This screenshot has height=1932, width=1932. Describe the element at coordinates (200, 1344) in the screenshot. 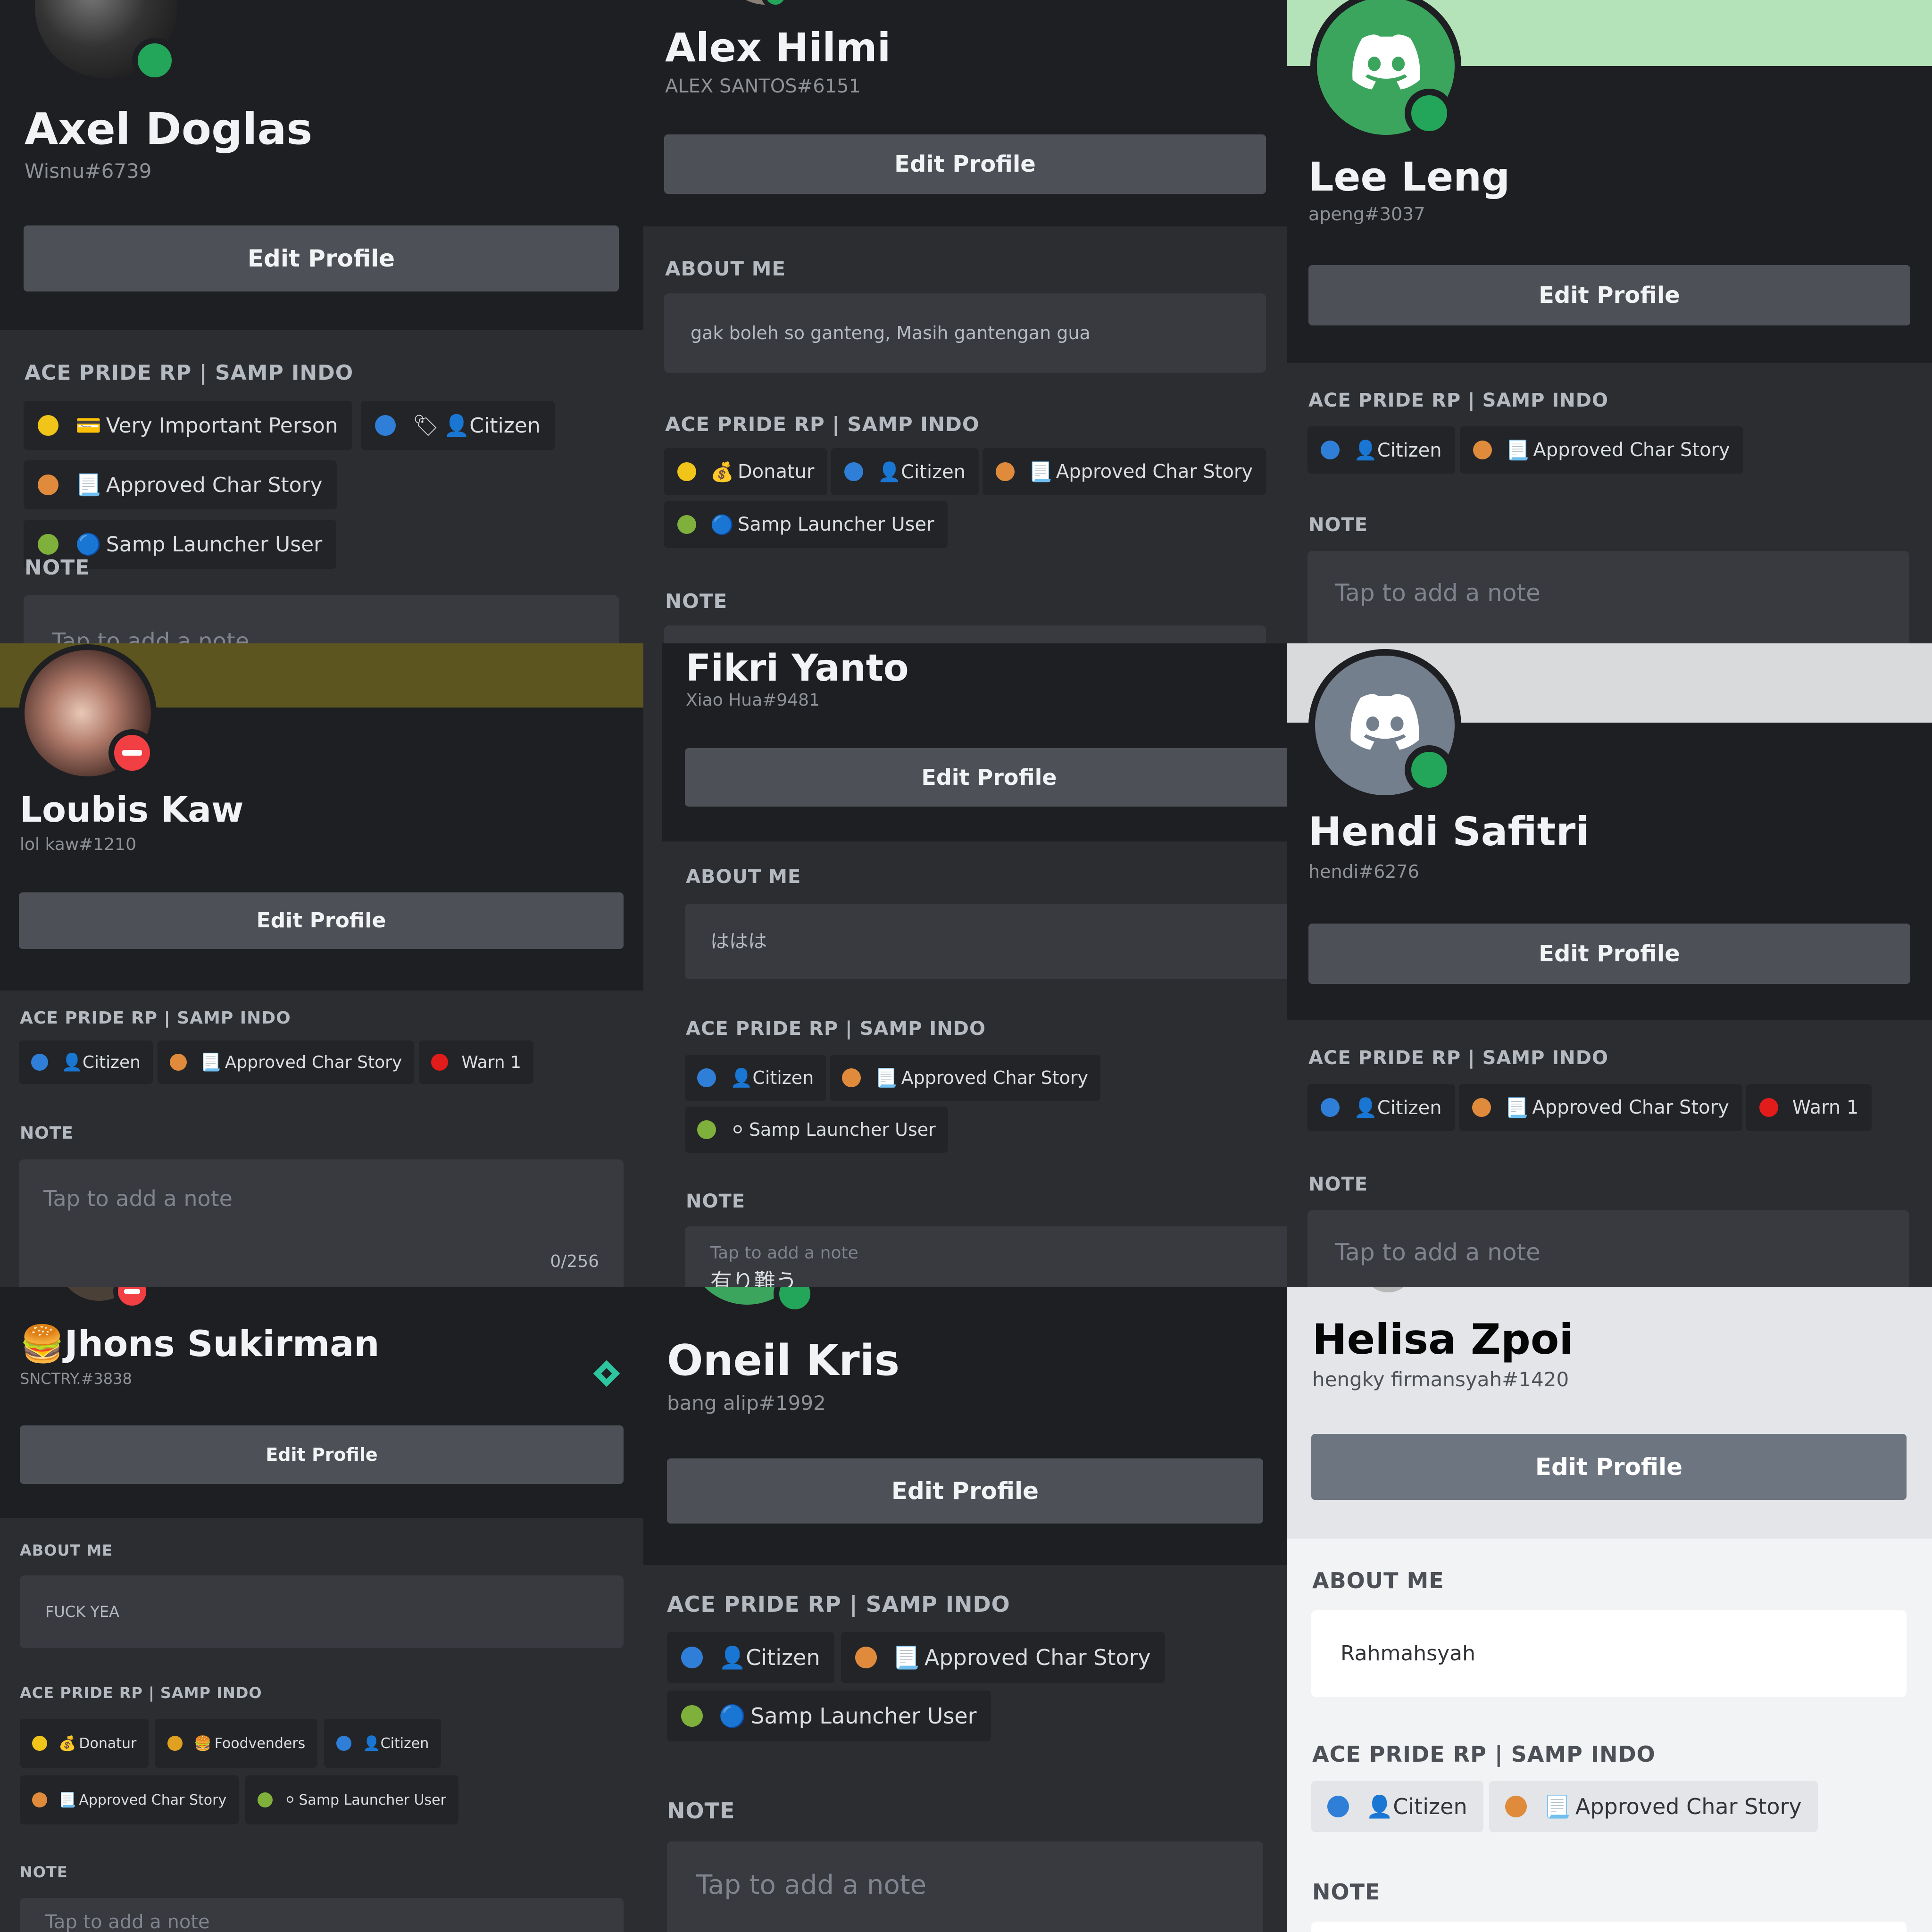

I see `display-name: 🍔Jhons Sukirman` at that location.